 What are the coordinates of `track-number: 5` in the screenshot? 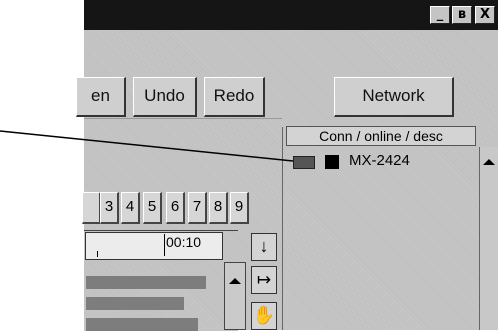 It's located at (152, 206).